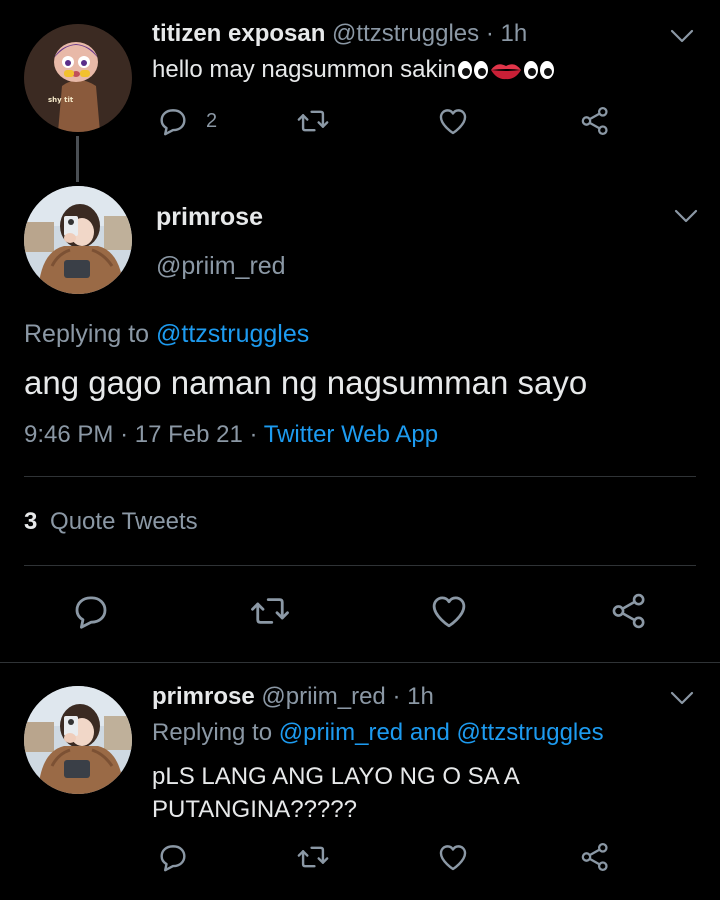 The height and width of the screenshot is (900, 720). I want to click on thread-tweet-menu-button, so click(682, 36).